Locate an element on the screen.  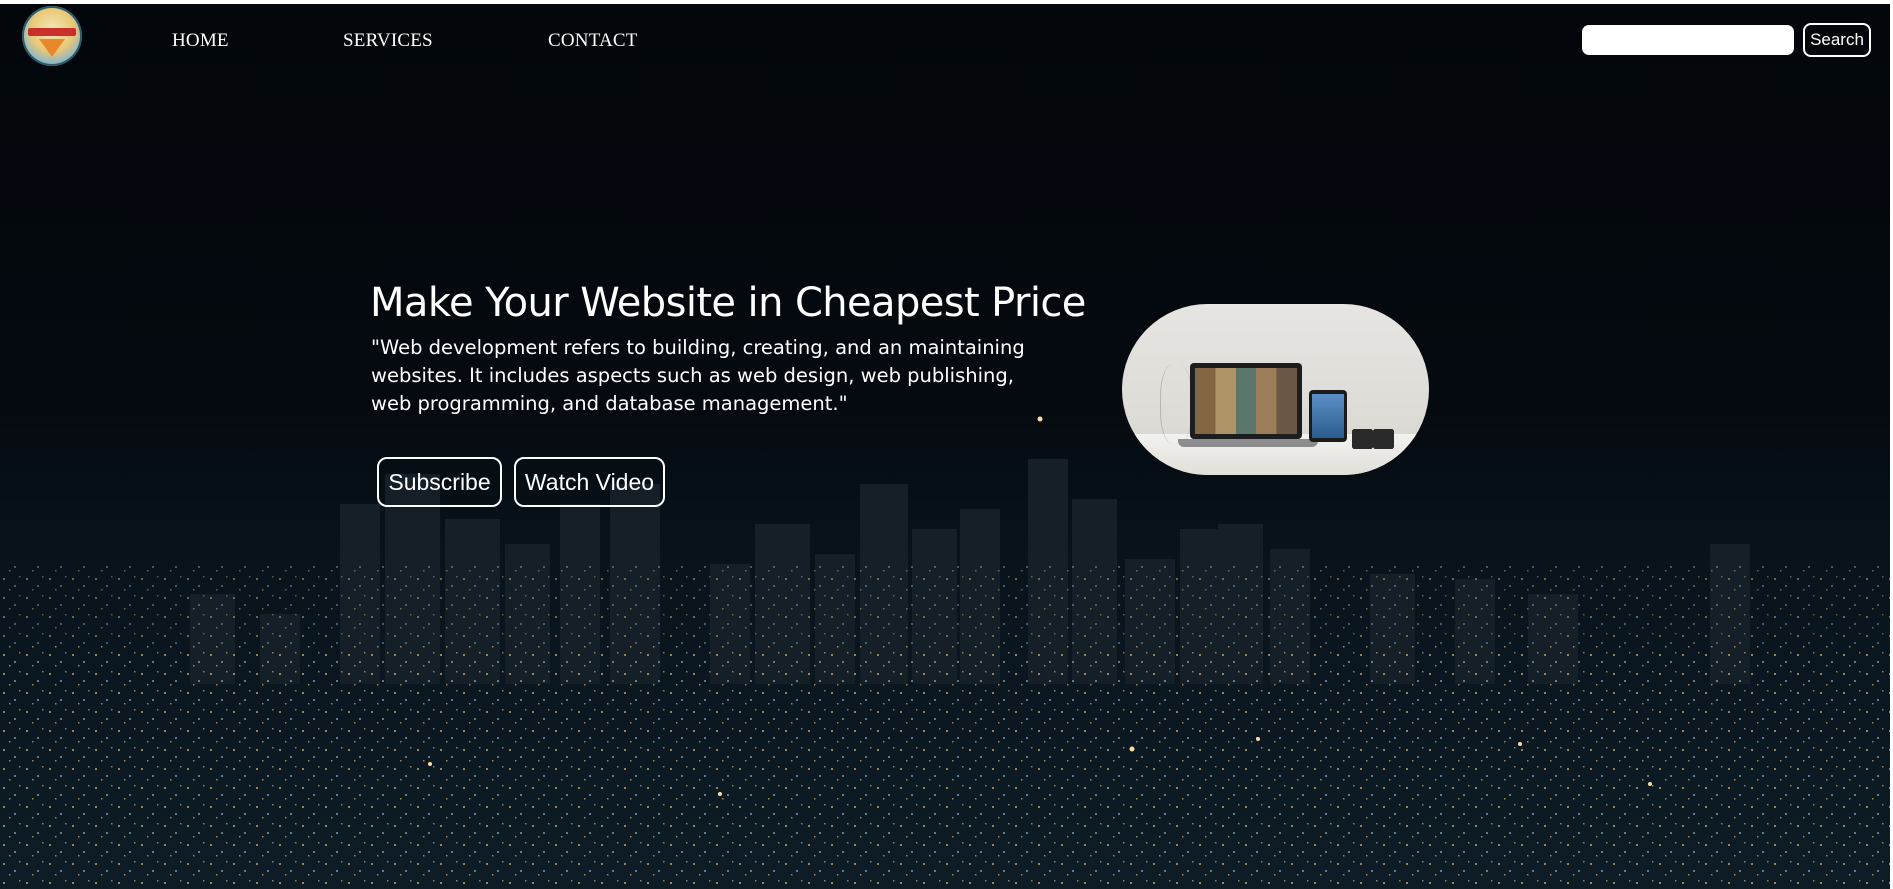
hero-image is located at coordinates (1275, 389).